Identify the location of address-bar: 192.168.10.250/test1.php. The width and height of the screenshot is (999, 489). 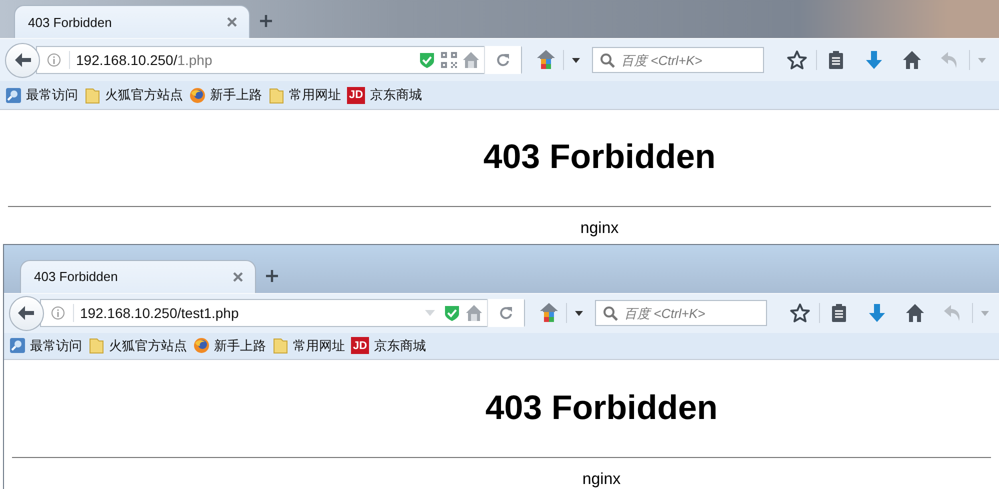
(283, 313).